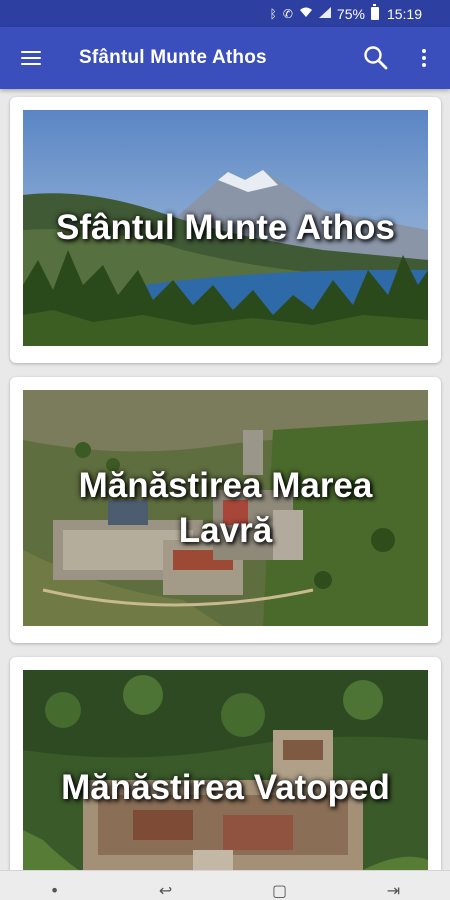  Describe the element at coordinates (393, 891) in the screenshot. I see `recents-icon: ⇥` at that location.